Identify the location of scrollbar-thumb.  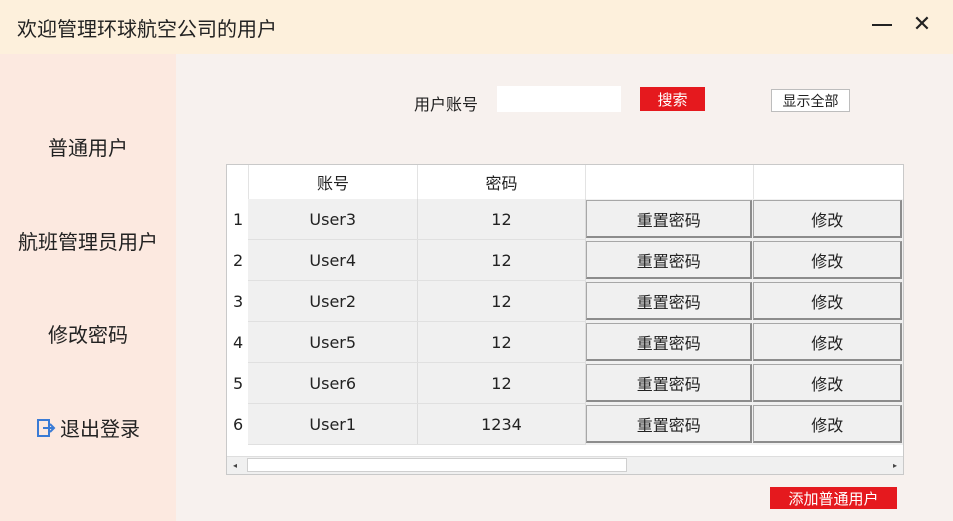
(437, 465).